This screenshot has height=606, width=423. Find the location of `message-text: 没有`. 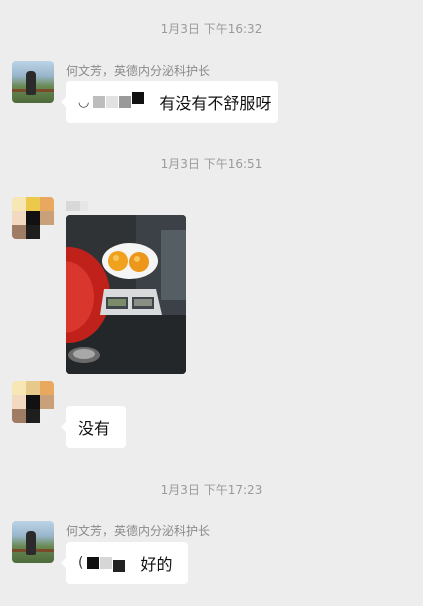

message-text: 没有 is located at coordinates (94, 428).